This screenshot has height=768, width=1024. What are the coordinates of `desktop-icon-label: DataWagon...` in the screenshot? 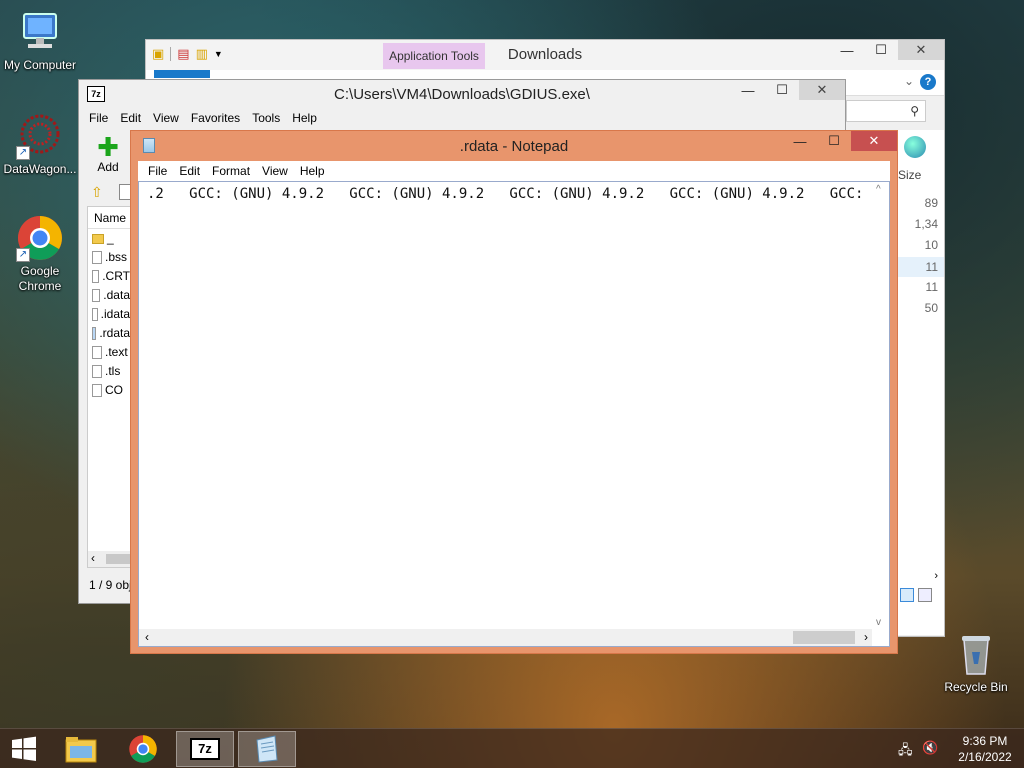 It's located at (40, 169).